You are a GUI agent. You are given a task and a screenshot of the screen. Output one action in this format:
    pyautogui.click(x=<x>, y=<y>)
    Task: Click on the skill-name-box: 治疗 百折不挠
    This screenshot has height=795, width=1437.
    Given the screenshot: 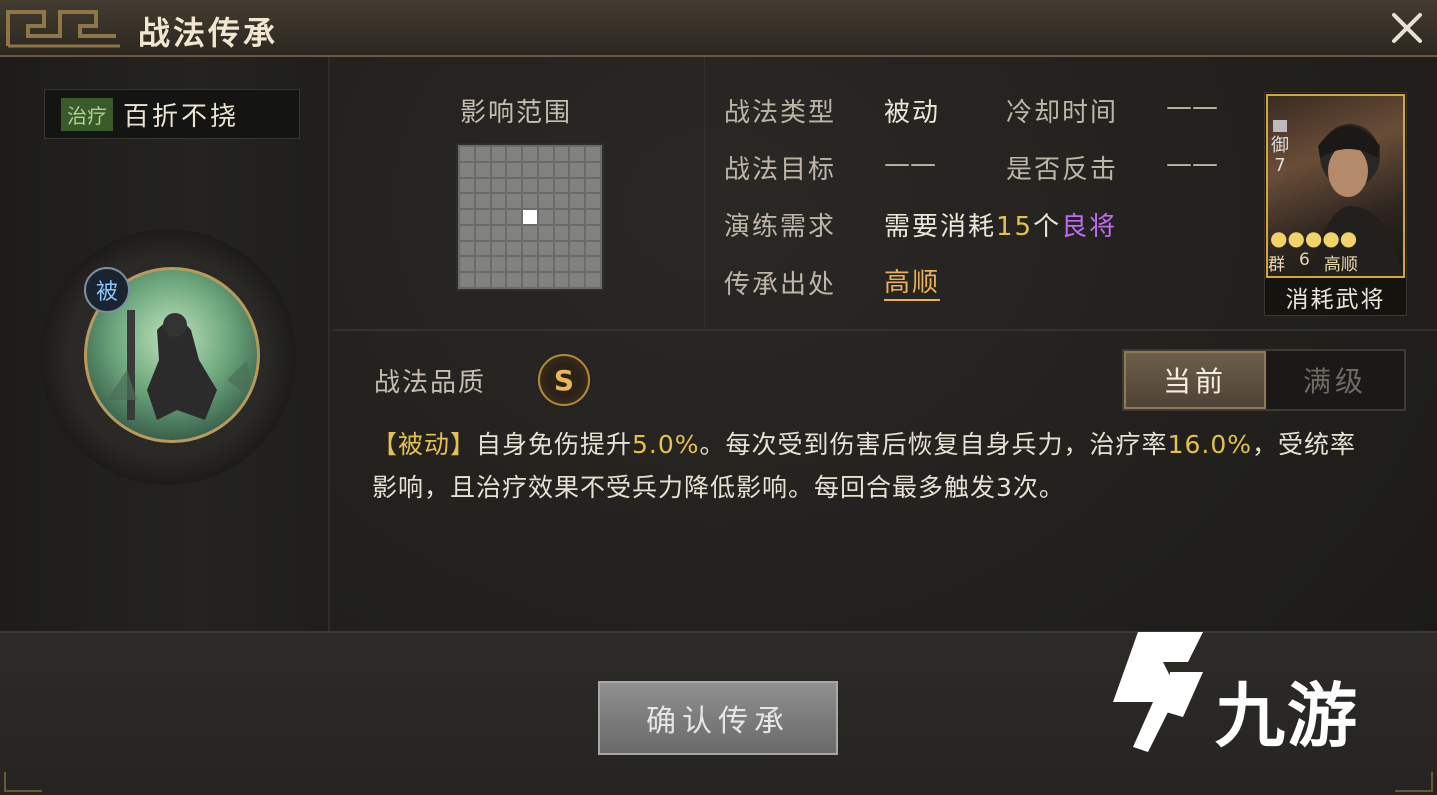 What is the action you would take?
    pyautogui.click(x=172, y=114)
    